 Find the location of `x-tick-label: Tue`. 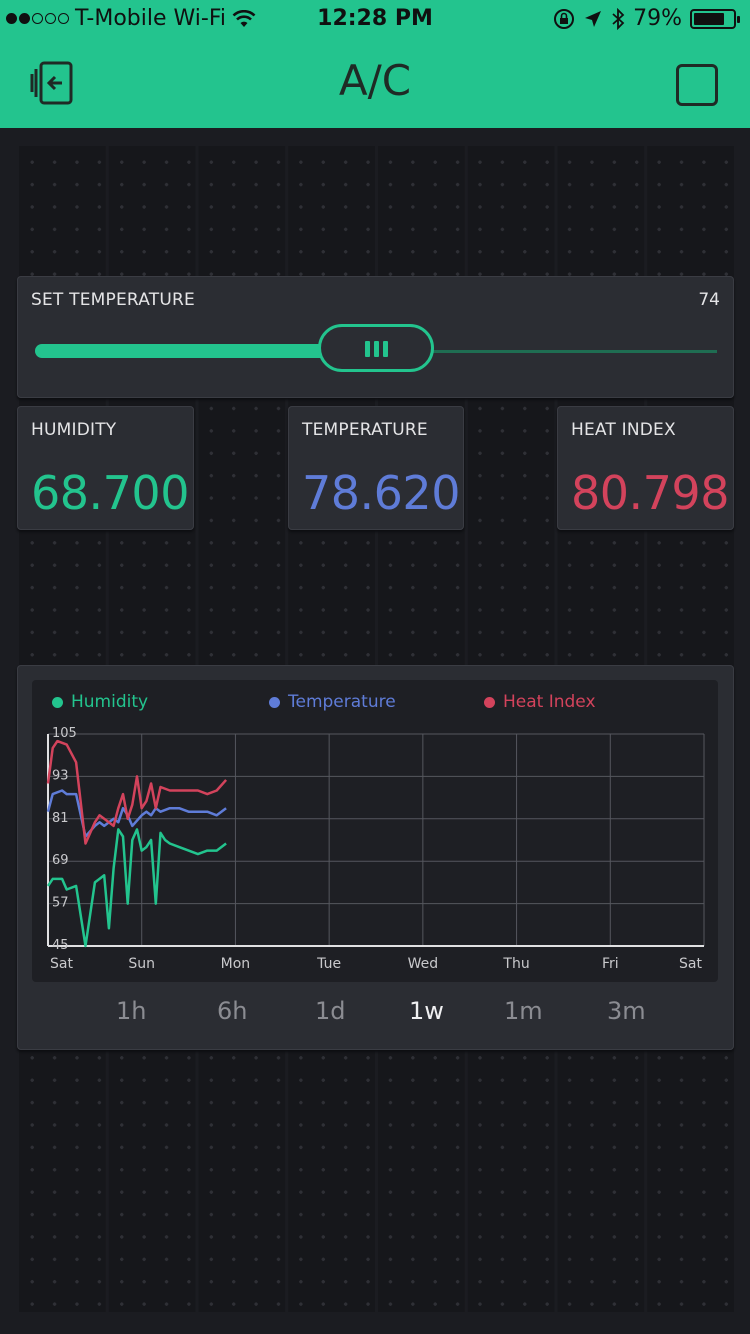

x-tick-label: Tue is located at coordinates (328, 964).